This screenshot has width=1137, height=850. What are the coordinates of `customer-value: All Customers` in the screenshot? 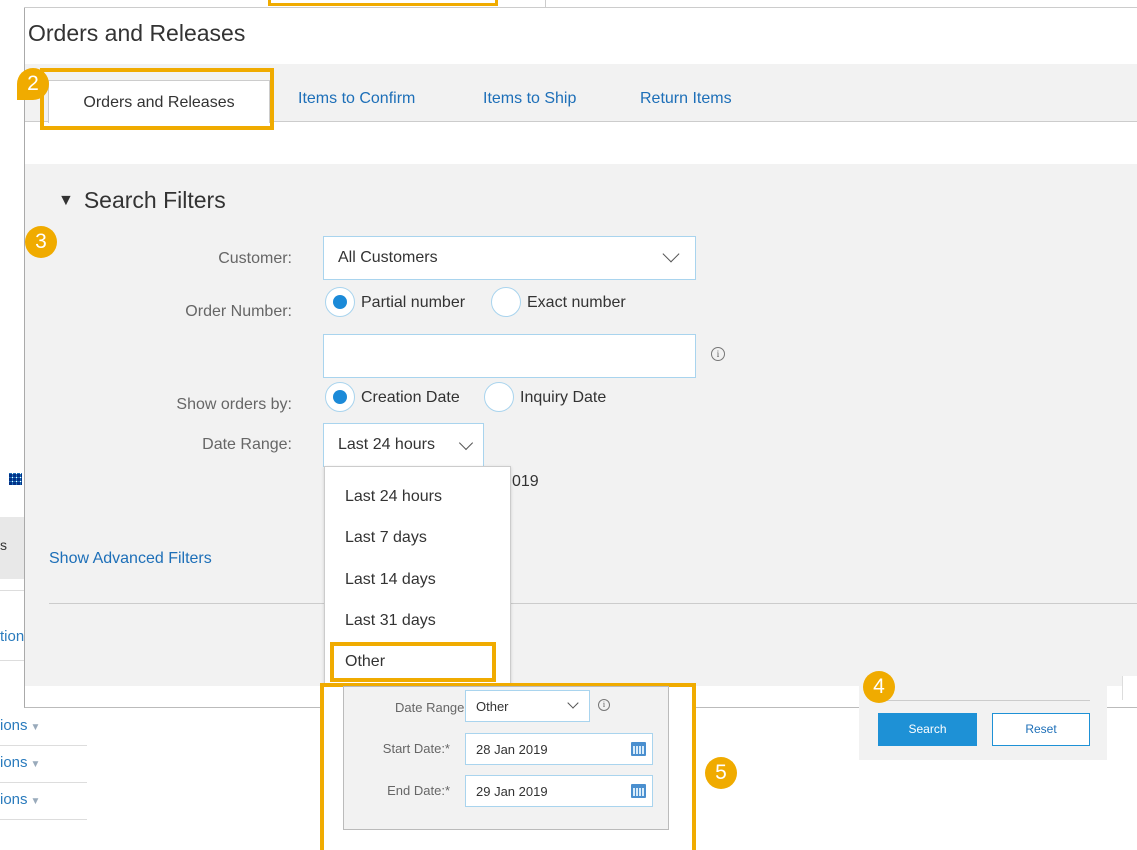 It's located at (388, 257).